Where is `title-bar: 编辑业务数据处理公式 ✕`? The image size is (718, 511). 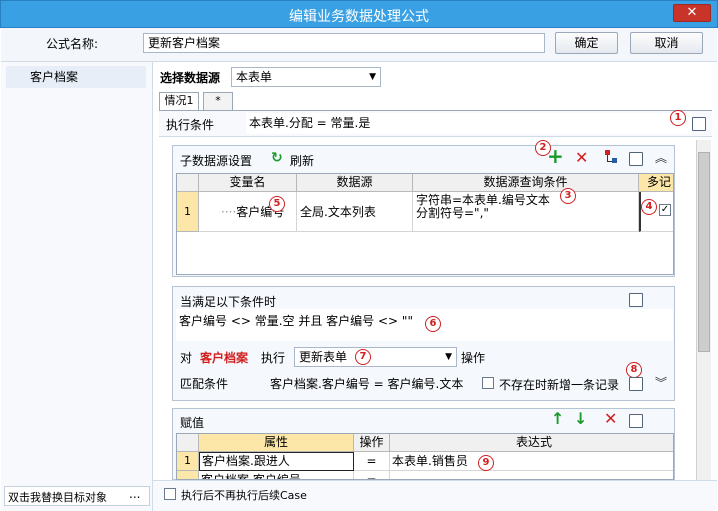 title-bar: 编辑业务数据处理公式 ✕ is located at coordinates (359, 14).